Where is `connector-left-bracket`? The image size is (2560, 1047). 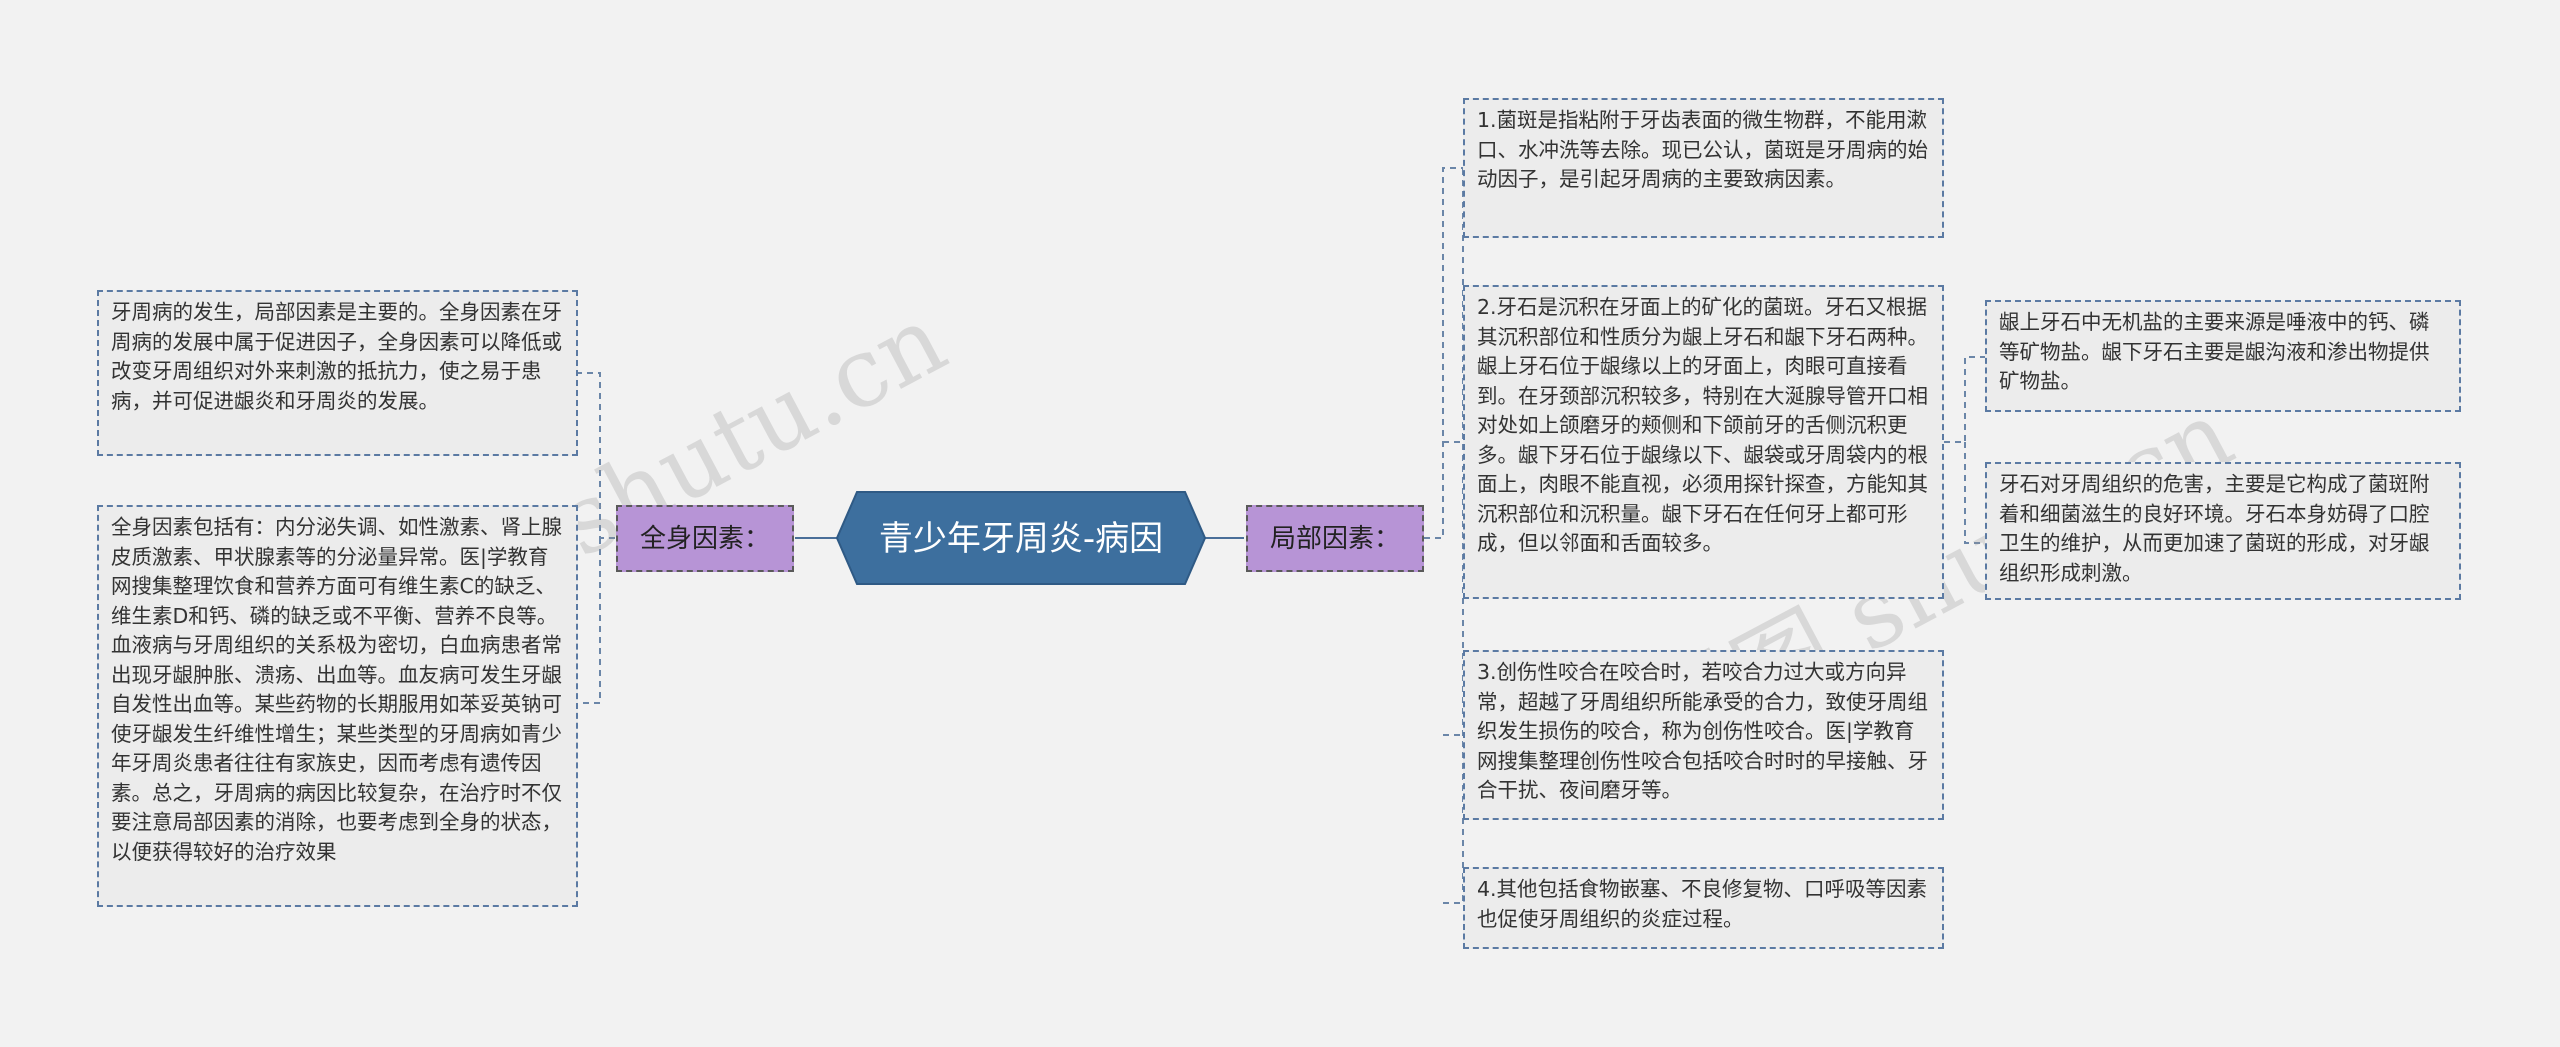 connector-left-bracket is located at coordinates (596, 538).